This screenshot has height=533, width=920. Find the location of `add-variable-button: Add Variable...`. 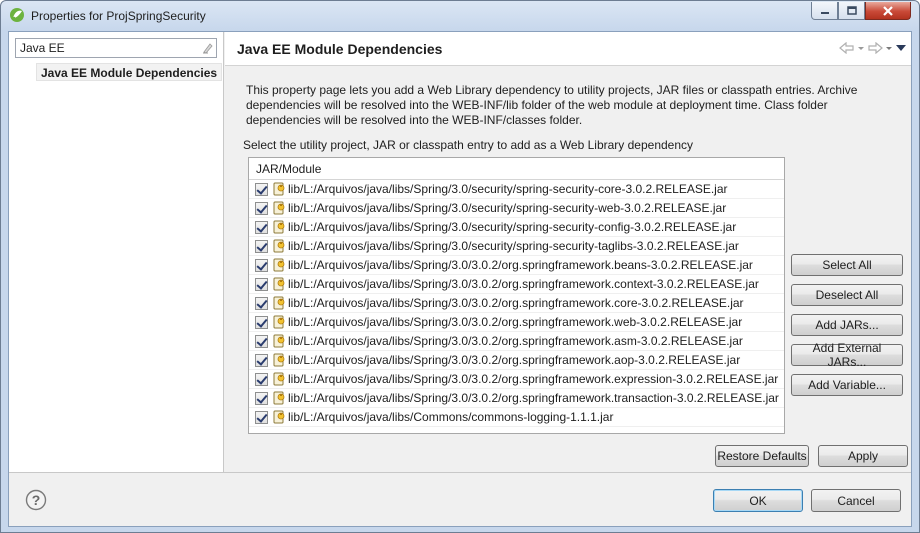

add-variable-button: Add Variable... is located at coordinates (847, 385).